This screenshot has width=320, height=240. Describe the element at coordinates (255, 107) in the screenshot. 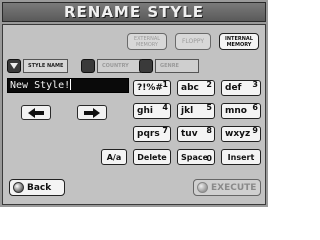

I see `key-6-num: 6` at that location.